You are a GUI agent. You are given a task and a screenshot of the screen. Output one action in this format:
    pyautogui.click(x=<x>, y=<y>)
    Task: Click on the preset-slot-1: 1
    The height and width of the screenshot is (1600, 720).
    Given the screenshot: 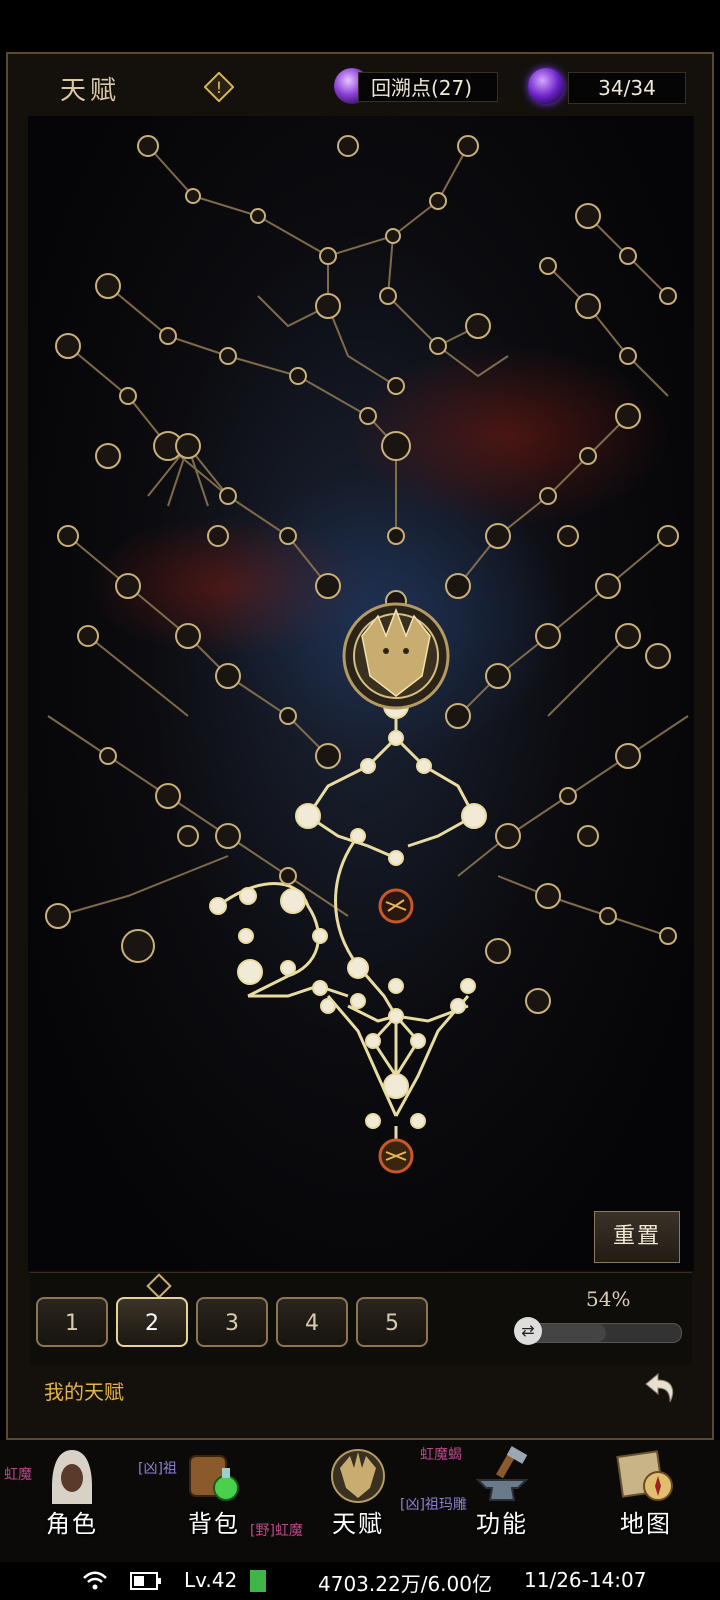 What is the action you would take?
    pyautogui.click(x=72, y=1322)
    